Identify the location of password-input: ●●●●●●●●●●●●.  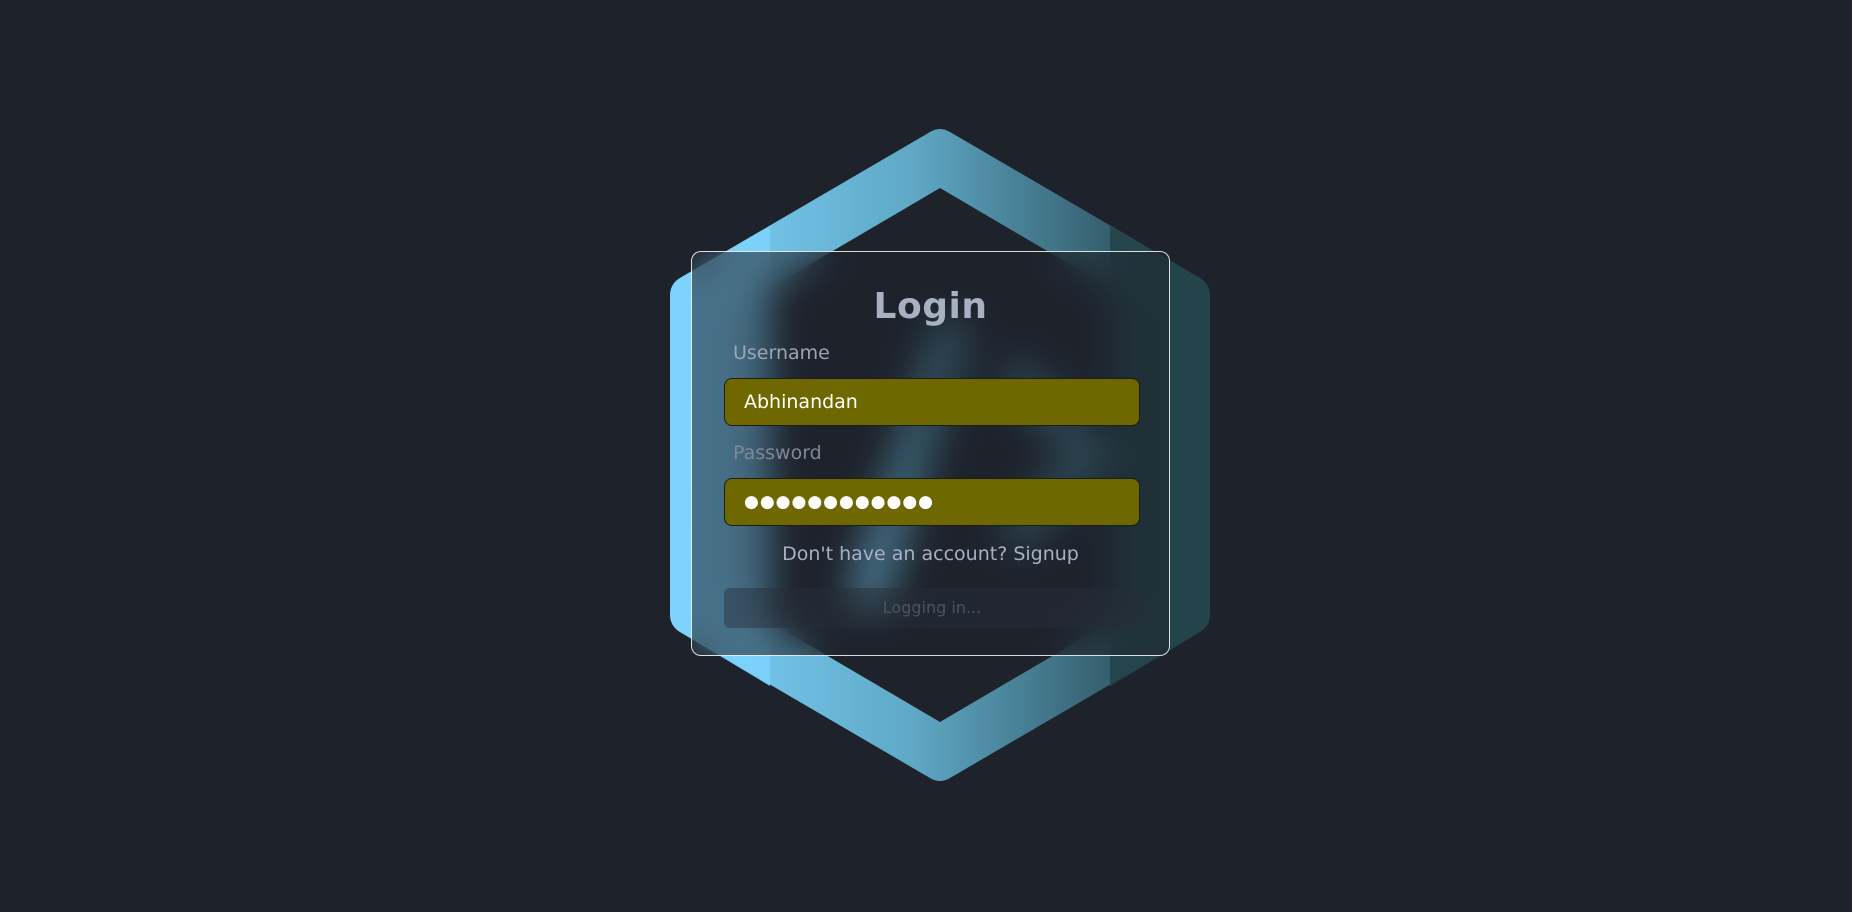
(932, 502).